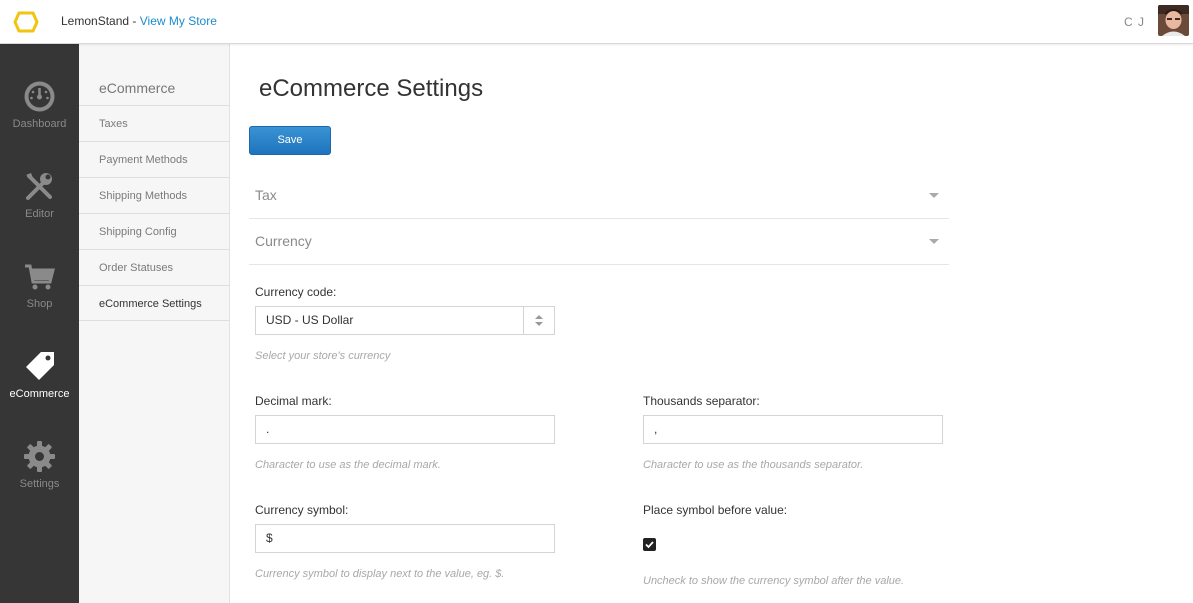 The height and width of the screenshot is (603, 1193). Describe the element at coordinates (266, 195) in the screenshot. I see `section-tax-title: Tax` at that location.